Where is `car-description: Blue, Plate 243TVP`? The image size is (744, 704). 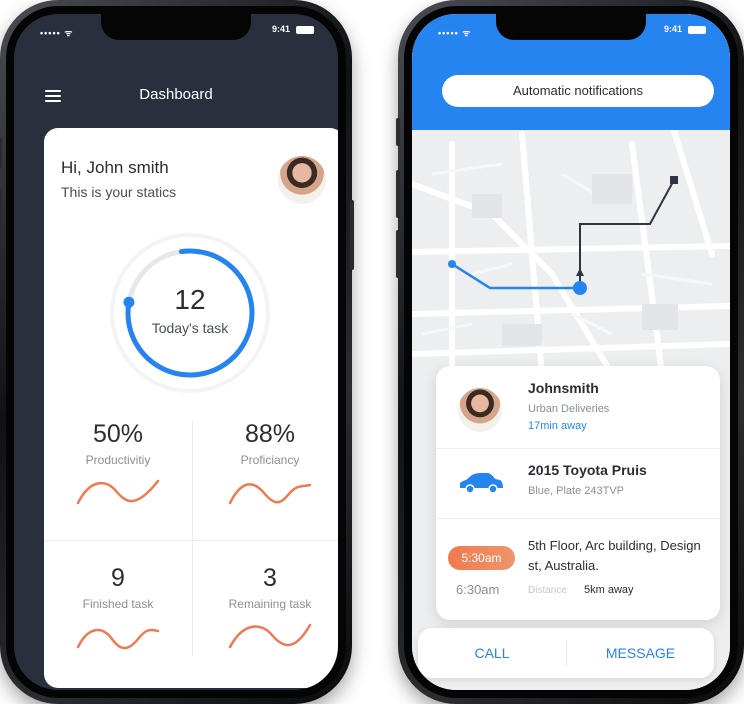
car-description: Blue, Plate 243TVP is located at coordinates (576, 491).